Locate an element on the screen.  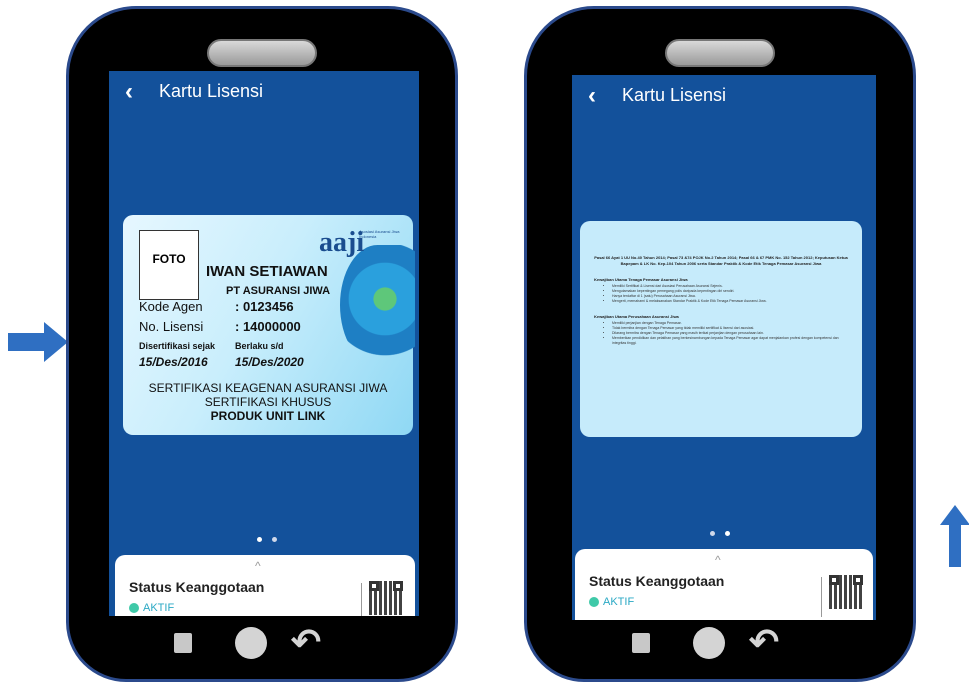
disertifikasi-label: Disertifikasi sejak is located at coordinates (177, 346).